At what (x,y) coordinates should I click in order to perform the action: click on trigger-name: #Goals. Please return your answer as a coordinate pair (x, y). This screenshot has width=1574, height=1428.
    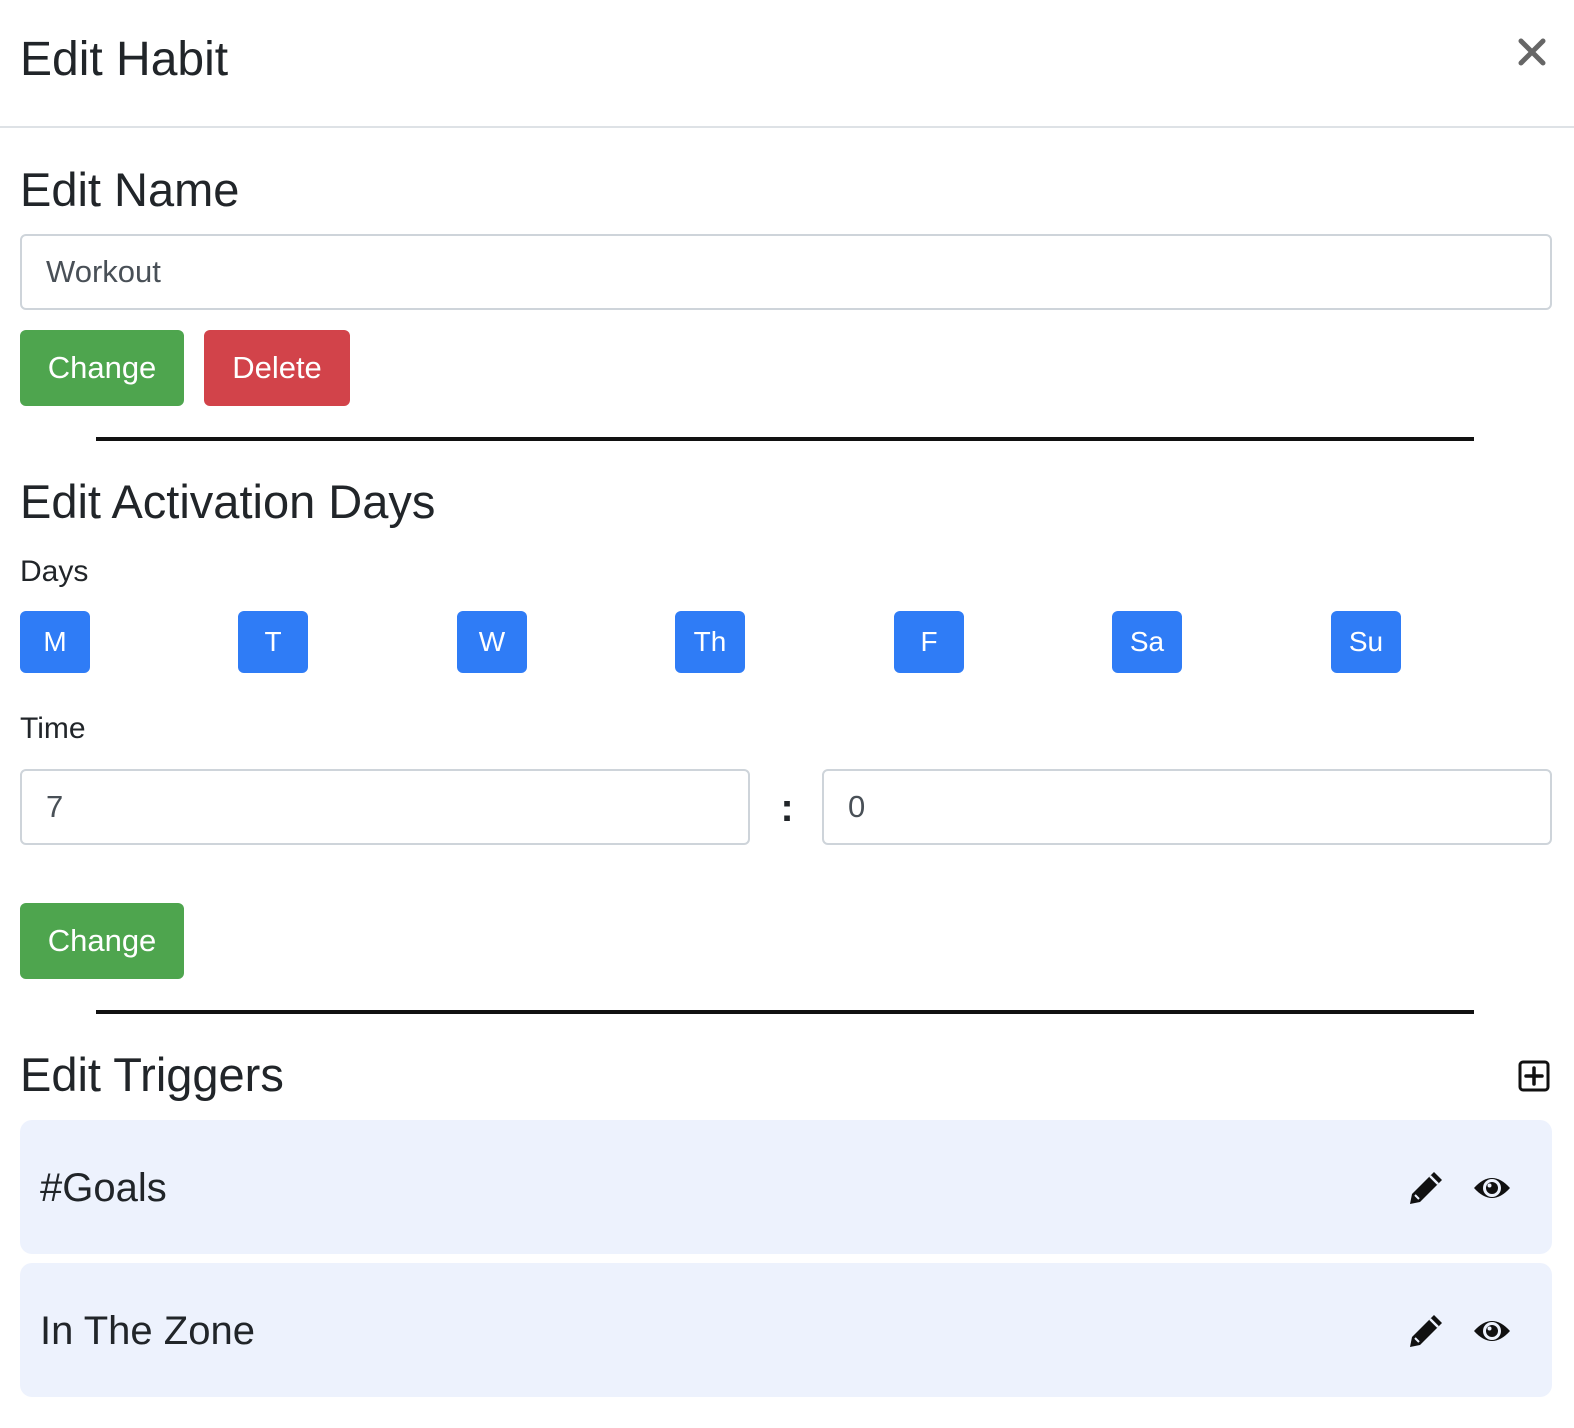
    Looking at the image, I should click on (103, 1188).